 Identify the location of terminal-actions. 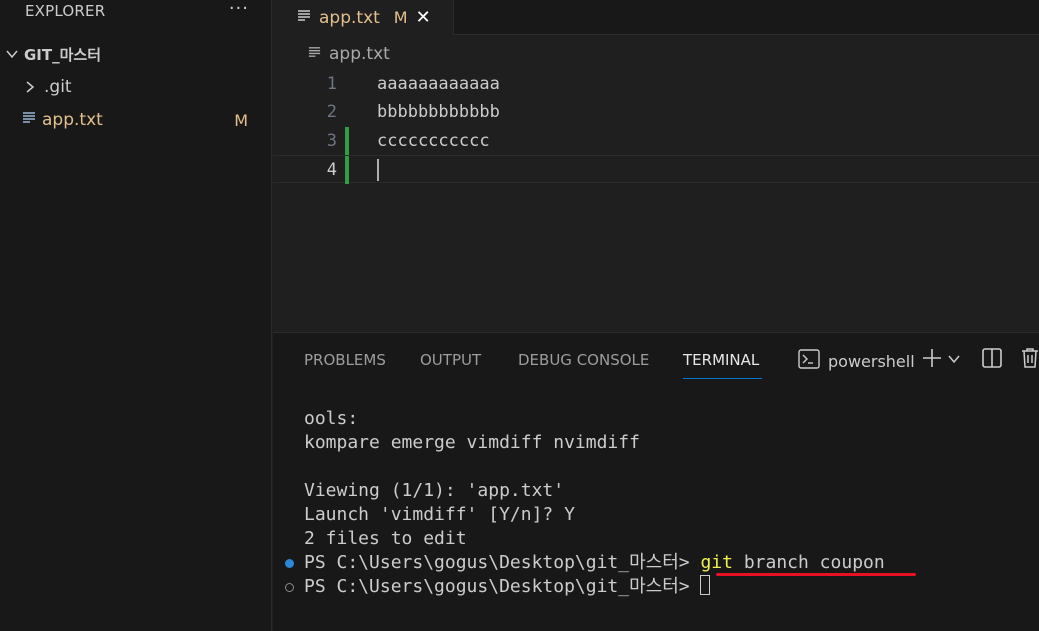
(980, 360).